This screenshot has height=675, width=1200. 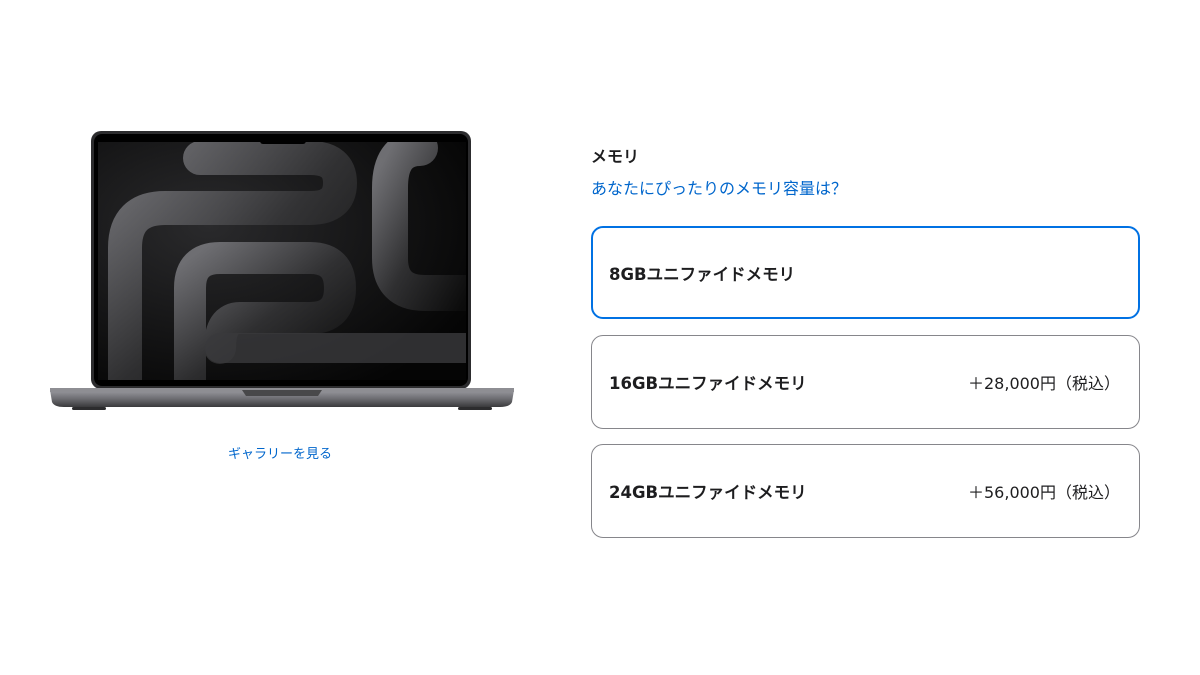 I want to click on memory-heading: メモリ, so click(x=615, y=156).